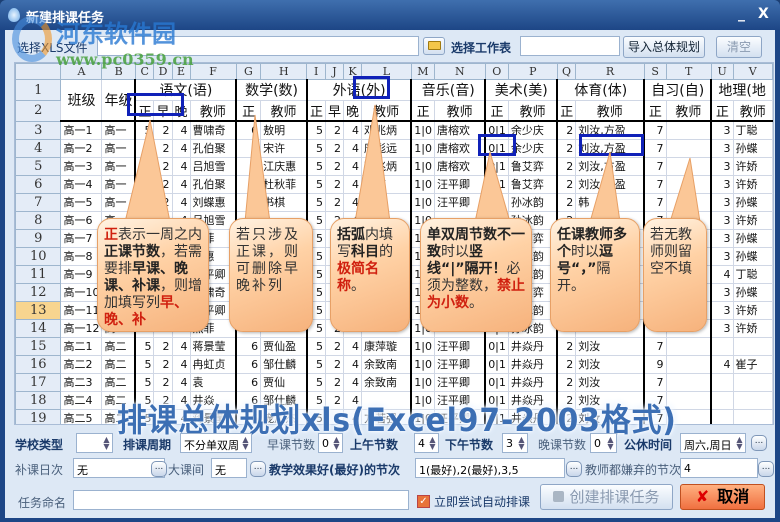  I want to click on table-cell: 吕旭雪, so click(213, 166).